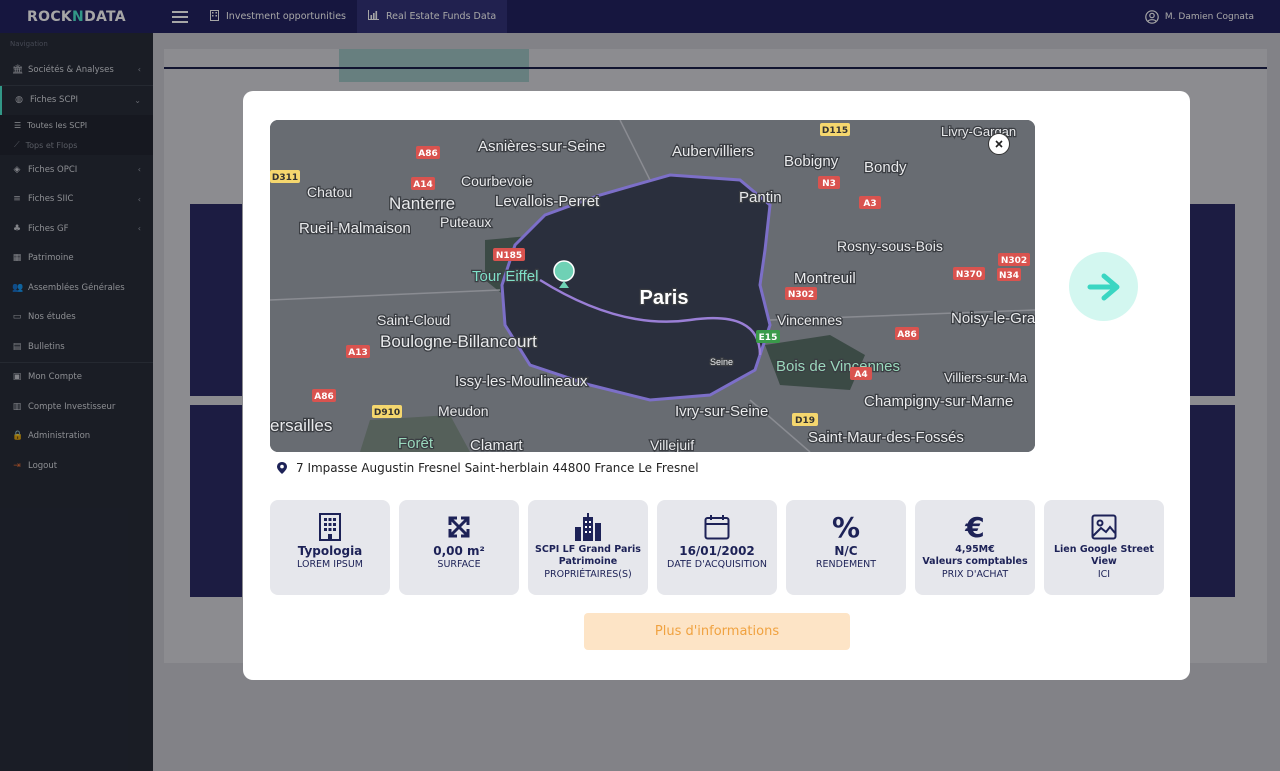 Image resolution: width=1280 pixels, height=771 pixels. What do you see at coordinates (846, 527) in the screenshot?
I see `percent-icon: %` at bounding box center [846, 527].